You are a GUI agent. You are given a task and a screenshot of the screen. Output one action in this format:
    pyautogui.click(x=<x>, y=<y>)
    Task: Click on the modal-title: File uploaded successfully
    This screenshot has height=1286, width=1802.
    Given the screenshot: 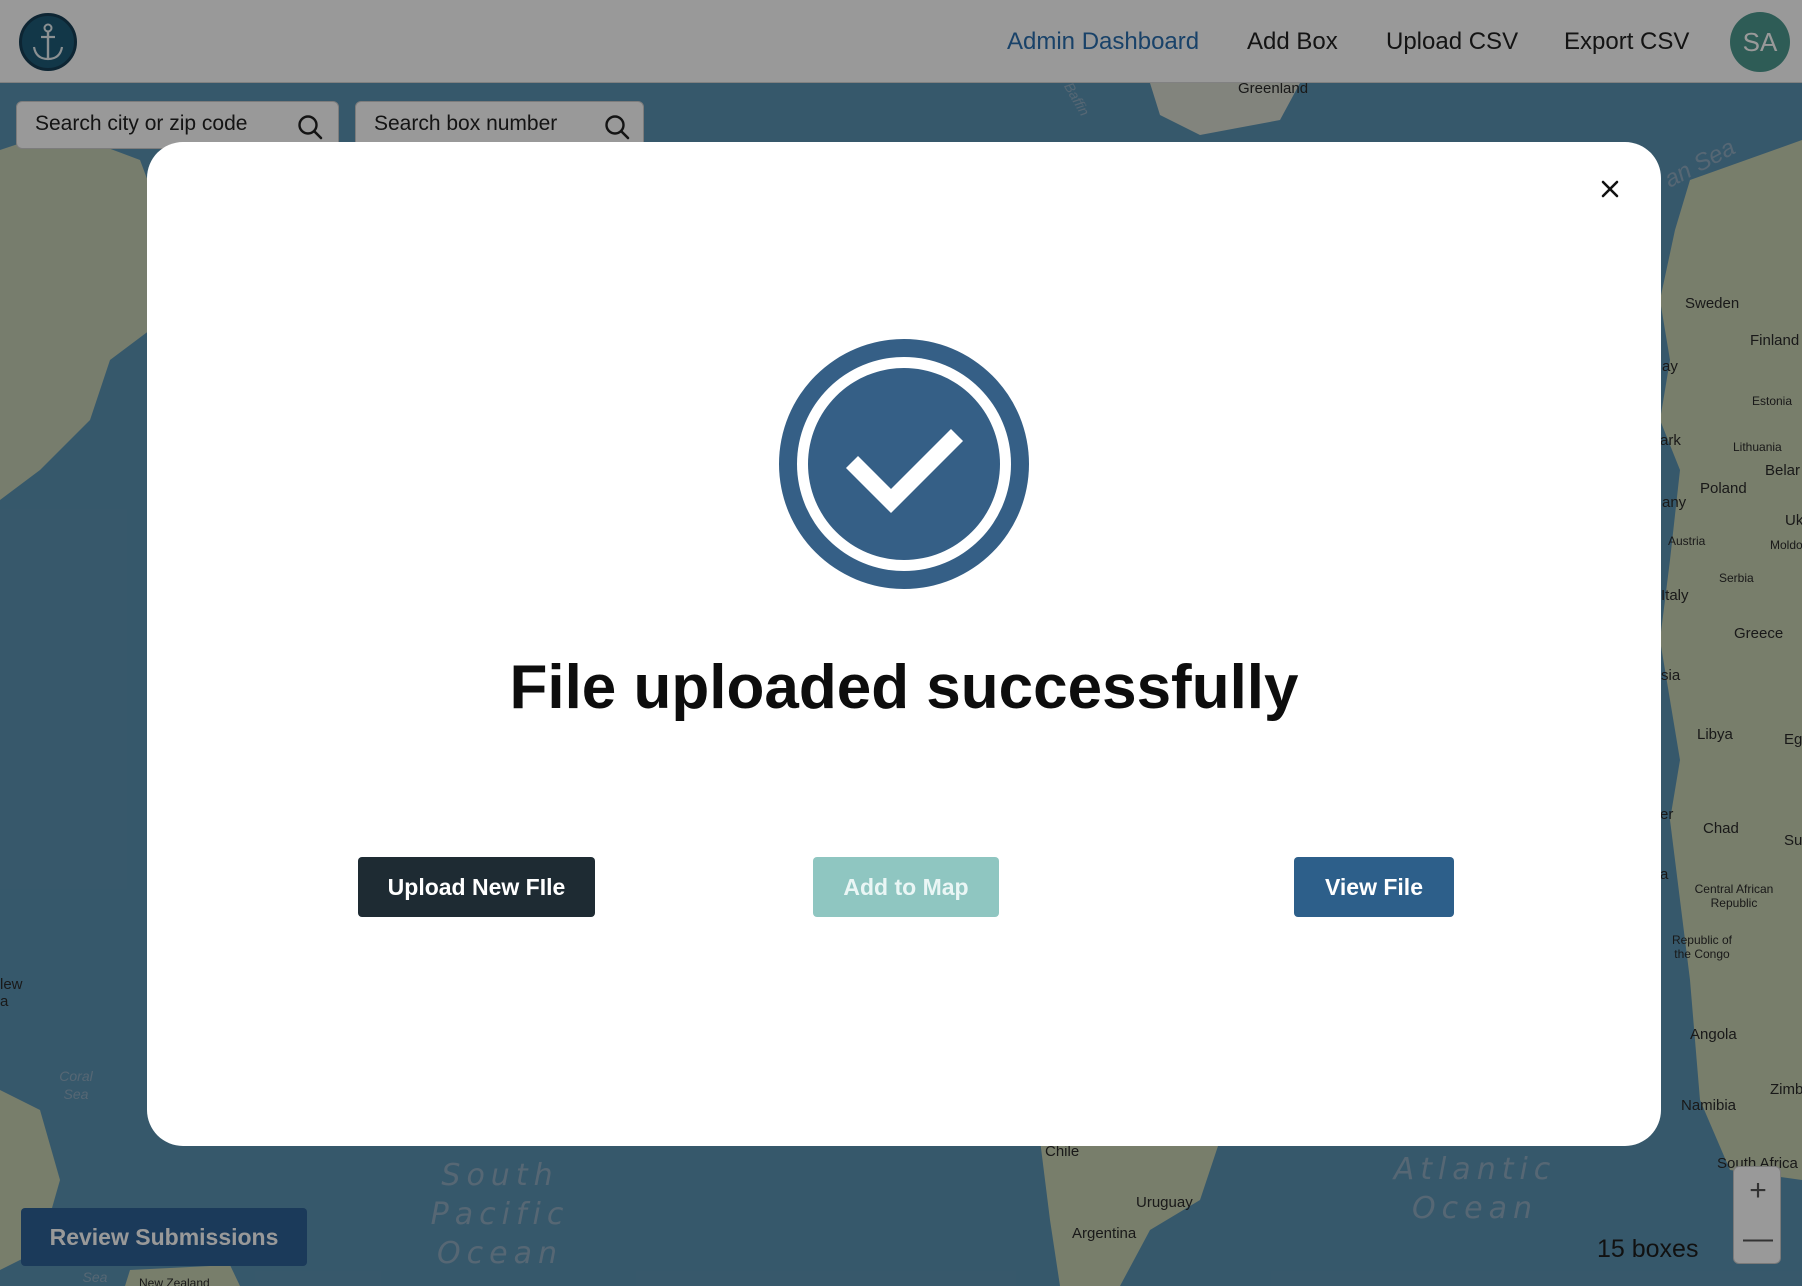 What is the action you would take?
    pyautogui.click(x=904, y=687)
    